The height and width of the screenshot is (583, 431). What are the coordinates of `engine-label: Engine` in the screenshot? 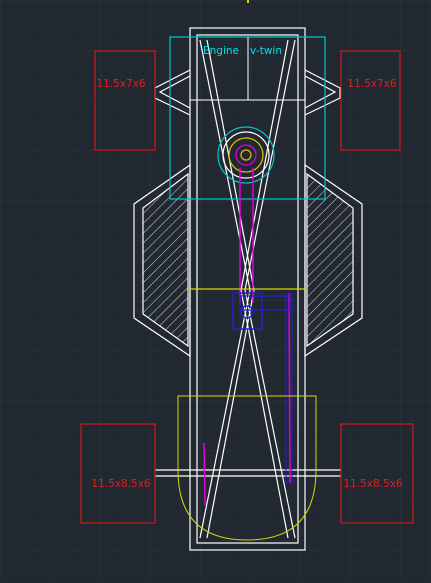 It's located at (221, 51).